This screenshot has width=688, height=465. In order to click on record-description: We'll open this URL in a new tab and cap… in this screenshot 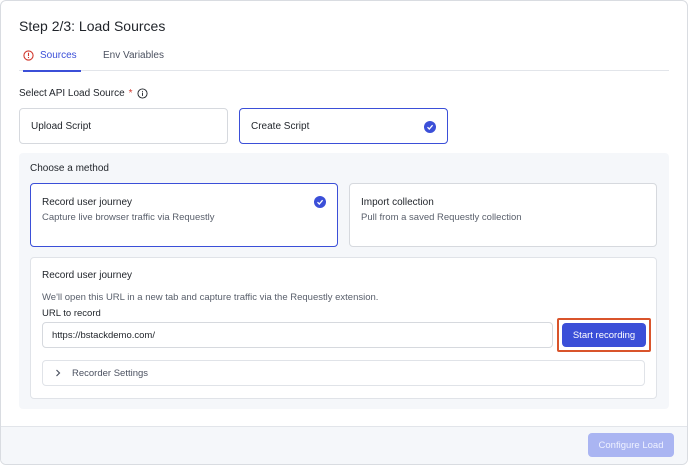, I will do `click(210, 297)`.